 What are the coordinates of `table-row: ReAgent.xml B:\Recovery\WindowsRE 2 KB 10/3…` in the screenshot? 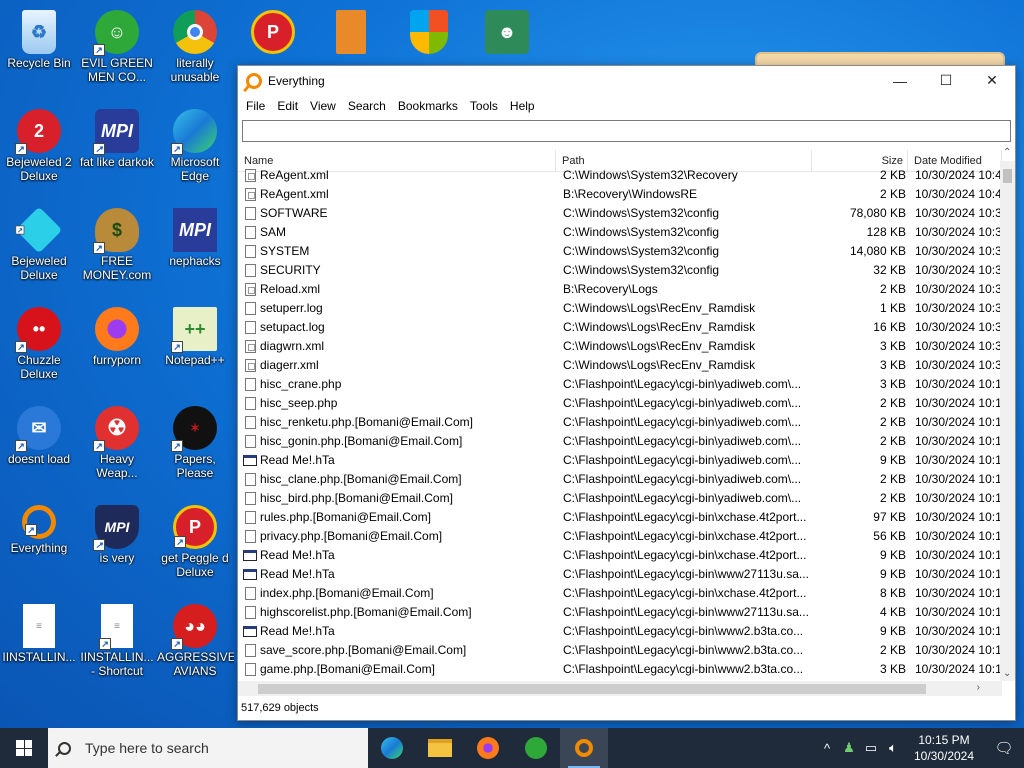 It's located at (620, 194).